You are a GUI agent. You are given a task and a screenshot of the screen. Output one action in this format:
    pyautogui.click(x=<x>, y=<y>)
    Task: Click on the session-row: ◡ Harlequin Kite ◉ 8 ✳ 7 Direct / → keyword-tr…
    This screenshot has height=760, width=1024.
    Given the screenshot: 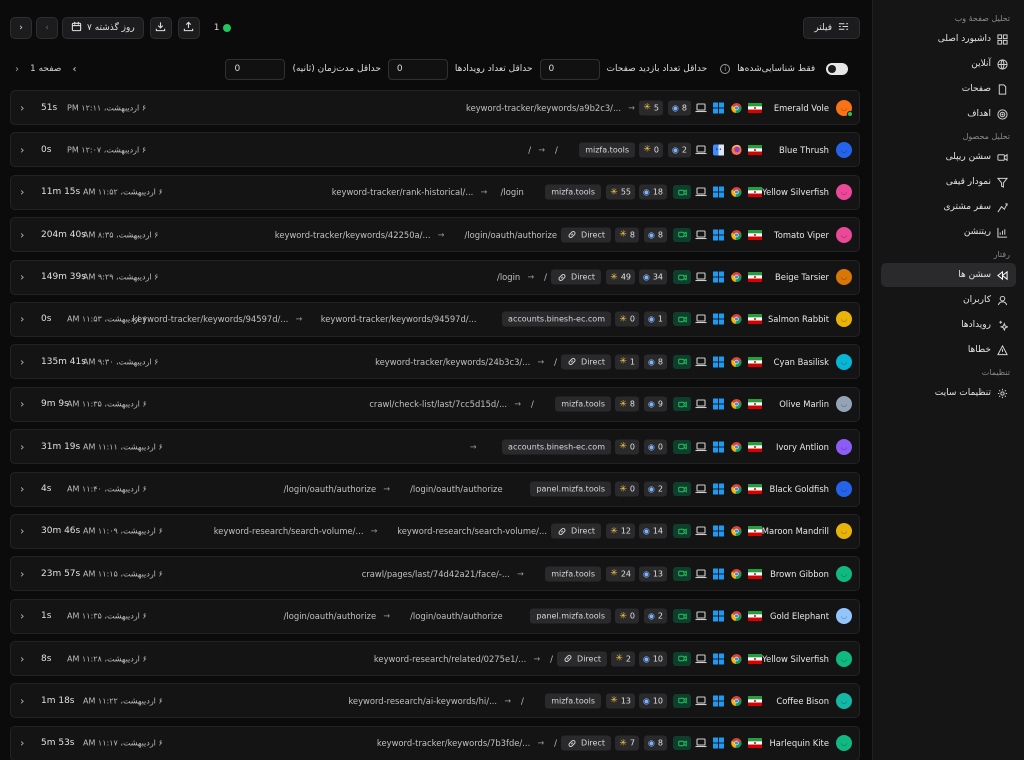 What is the action you would take?
    pyautogui.click(x=435, y=742)
    